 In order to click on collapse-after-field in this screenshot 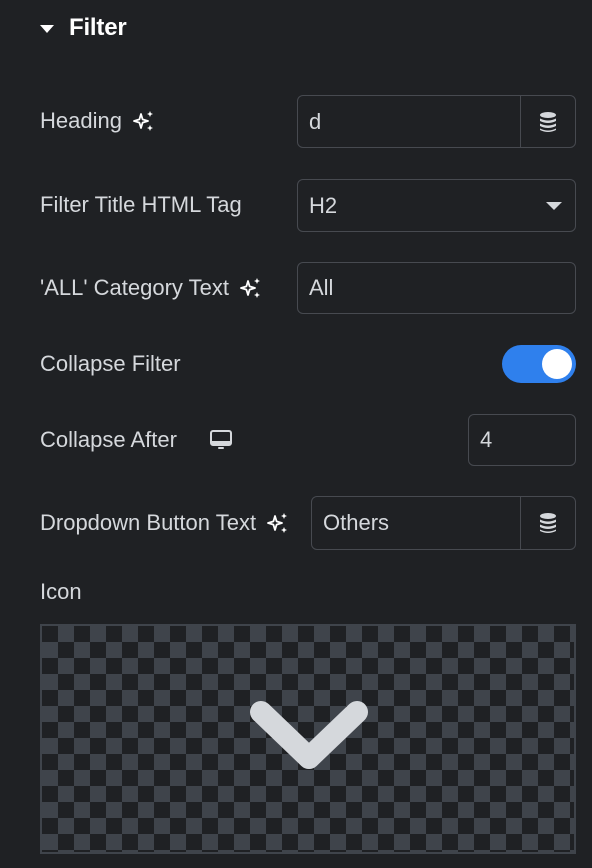, I will do `click(522, 440)`.